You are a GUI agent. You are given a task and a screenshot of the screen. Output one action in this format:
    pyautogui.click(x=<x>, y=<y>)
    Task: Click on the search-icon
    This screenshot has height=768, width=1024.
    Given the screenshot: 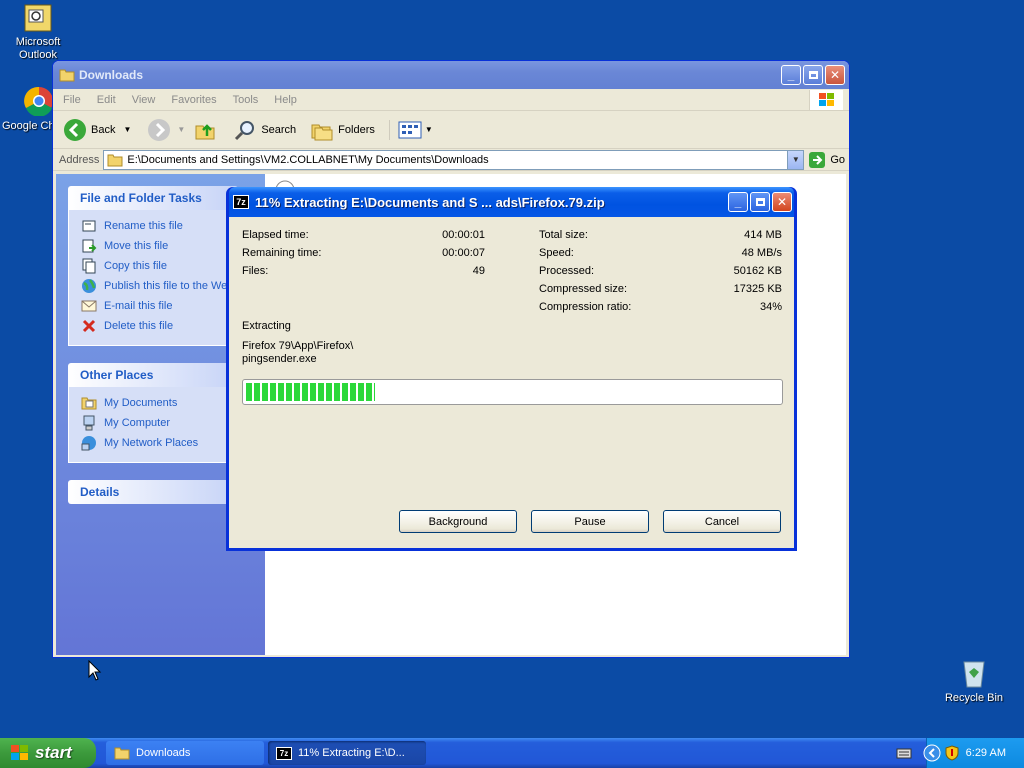 What is the action you would take?
    pyautogui.click(x=245, y=130)
    